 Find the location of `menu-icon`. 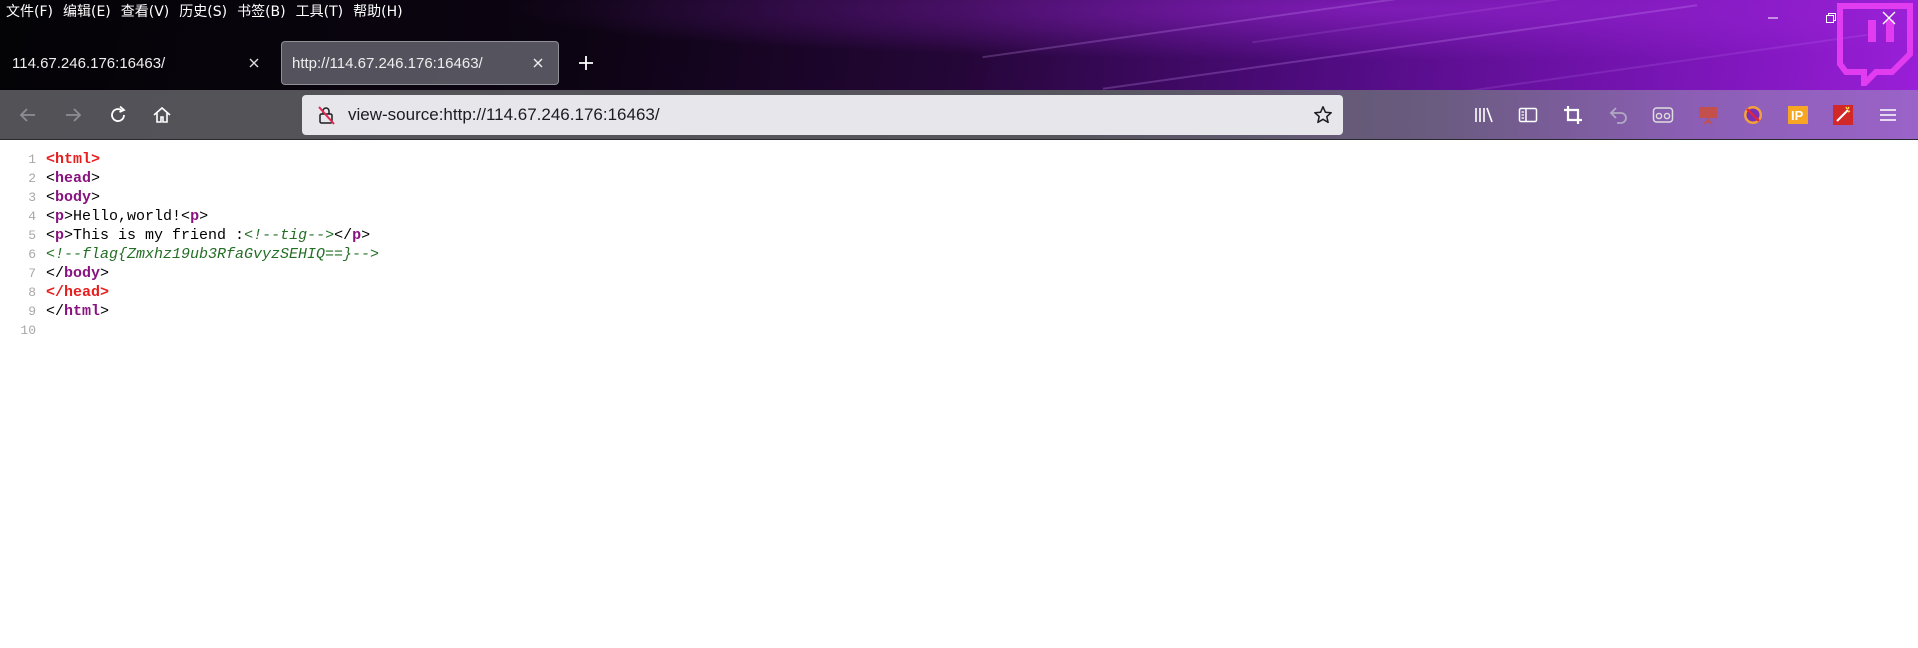

menu-icon is located at coordinates (1888, 115).